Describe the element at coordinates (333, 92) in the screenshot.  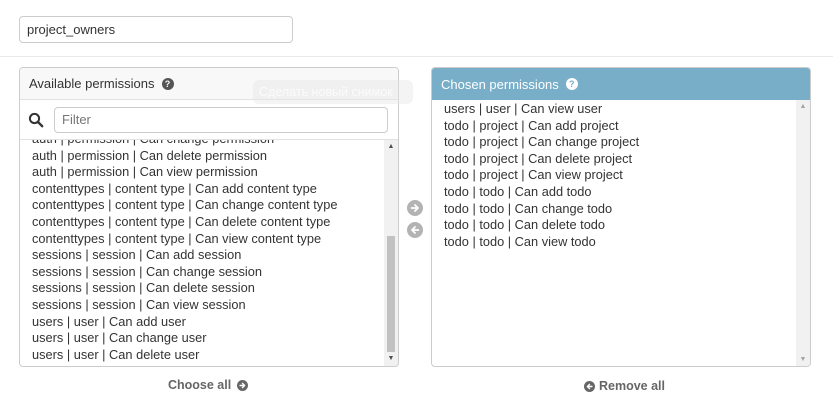
I see `screenshot-tooltip: Сделать новый снимок` at that location.